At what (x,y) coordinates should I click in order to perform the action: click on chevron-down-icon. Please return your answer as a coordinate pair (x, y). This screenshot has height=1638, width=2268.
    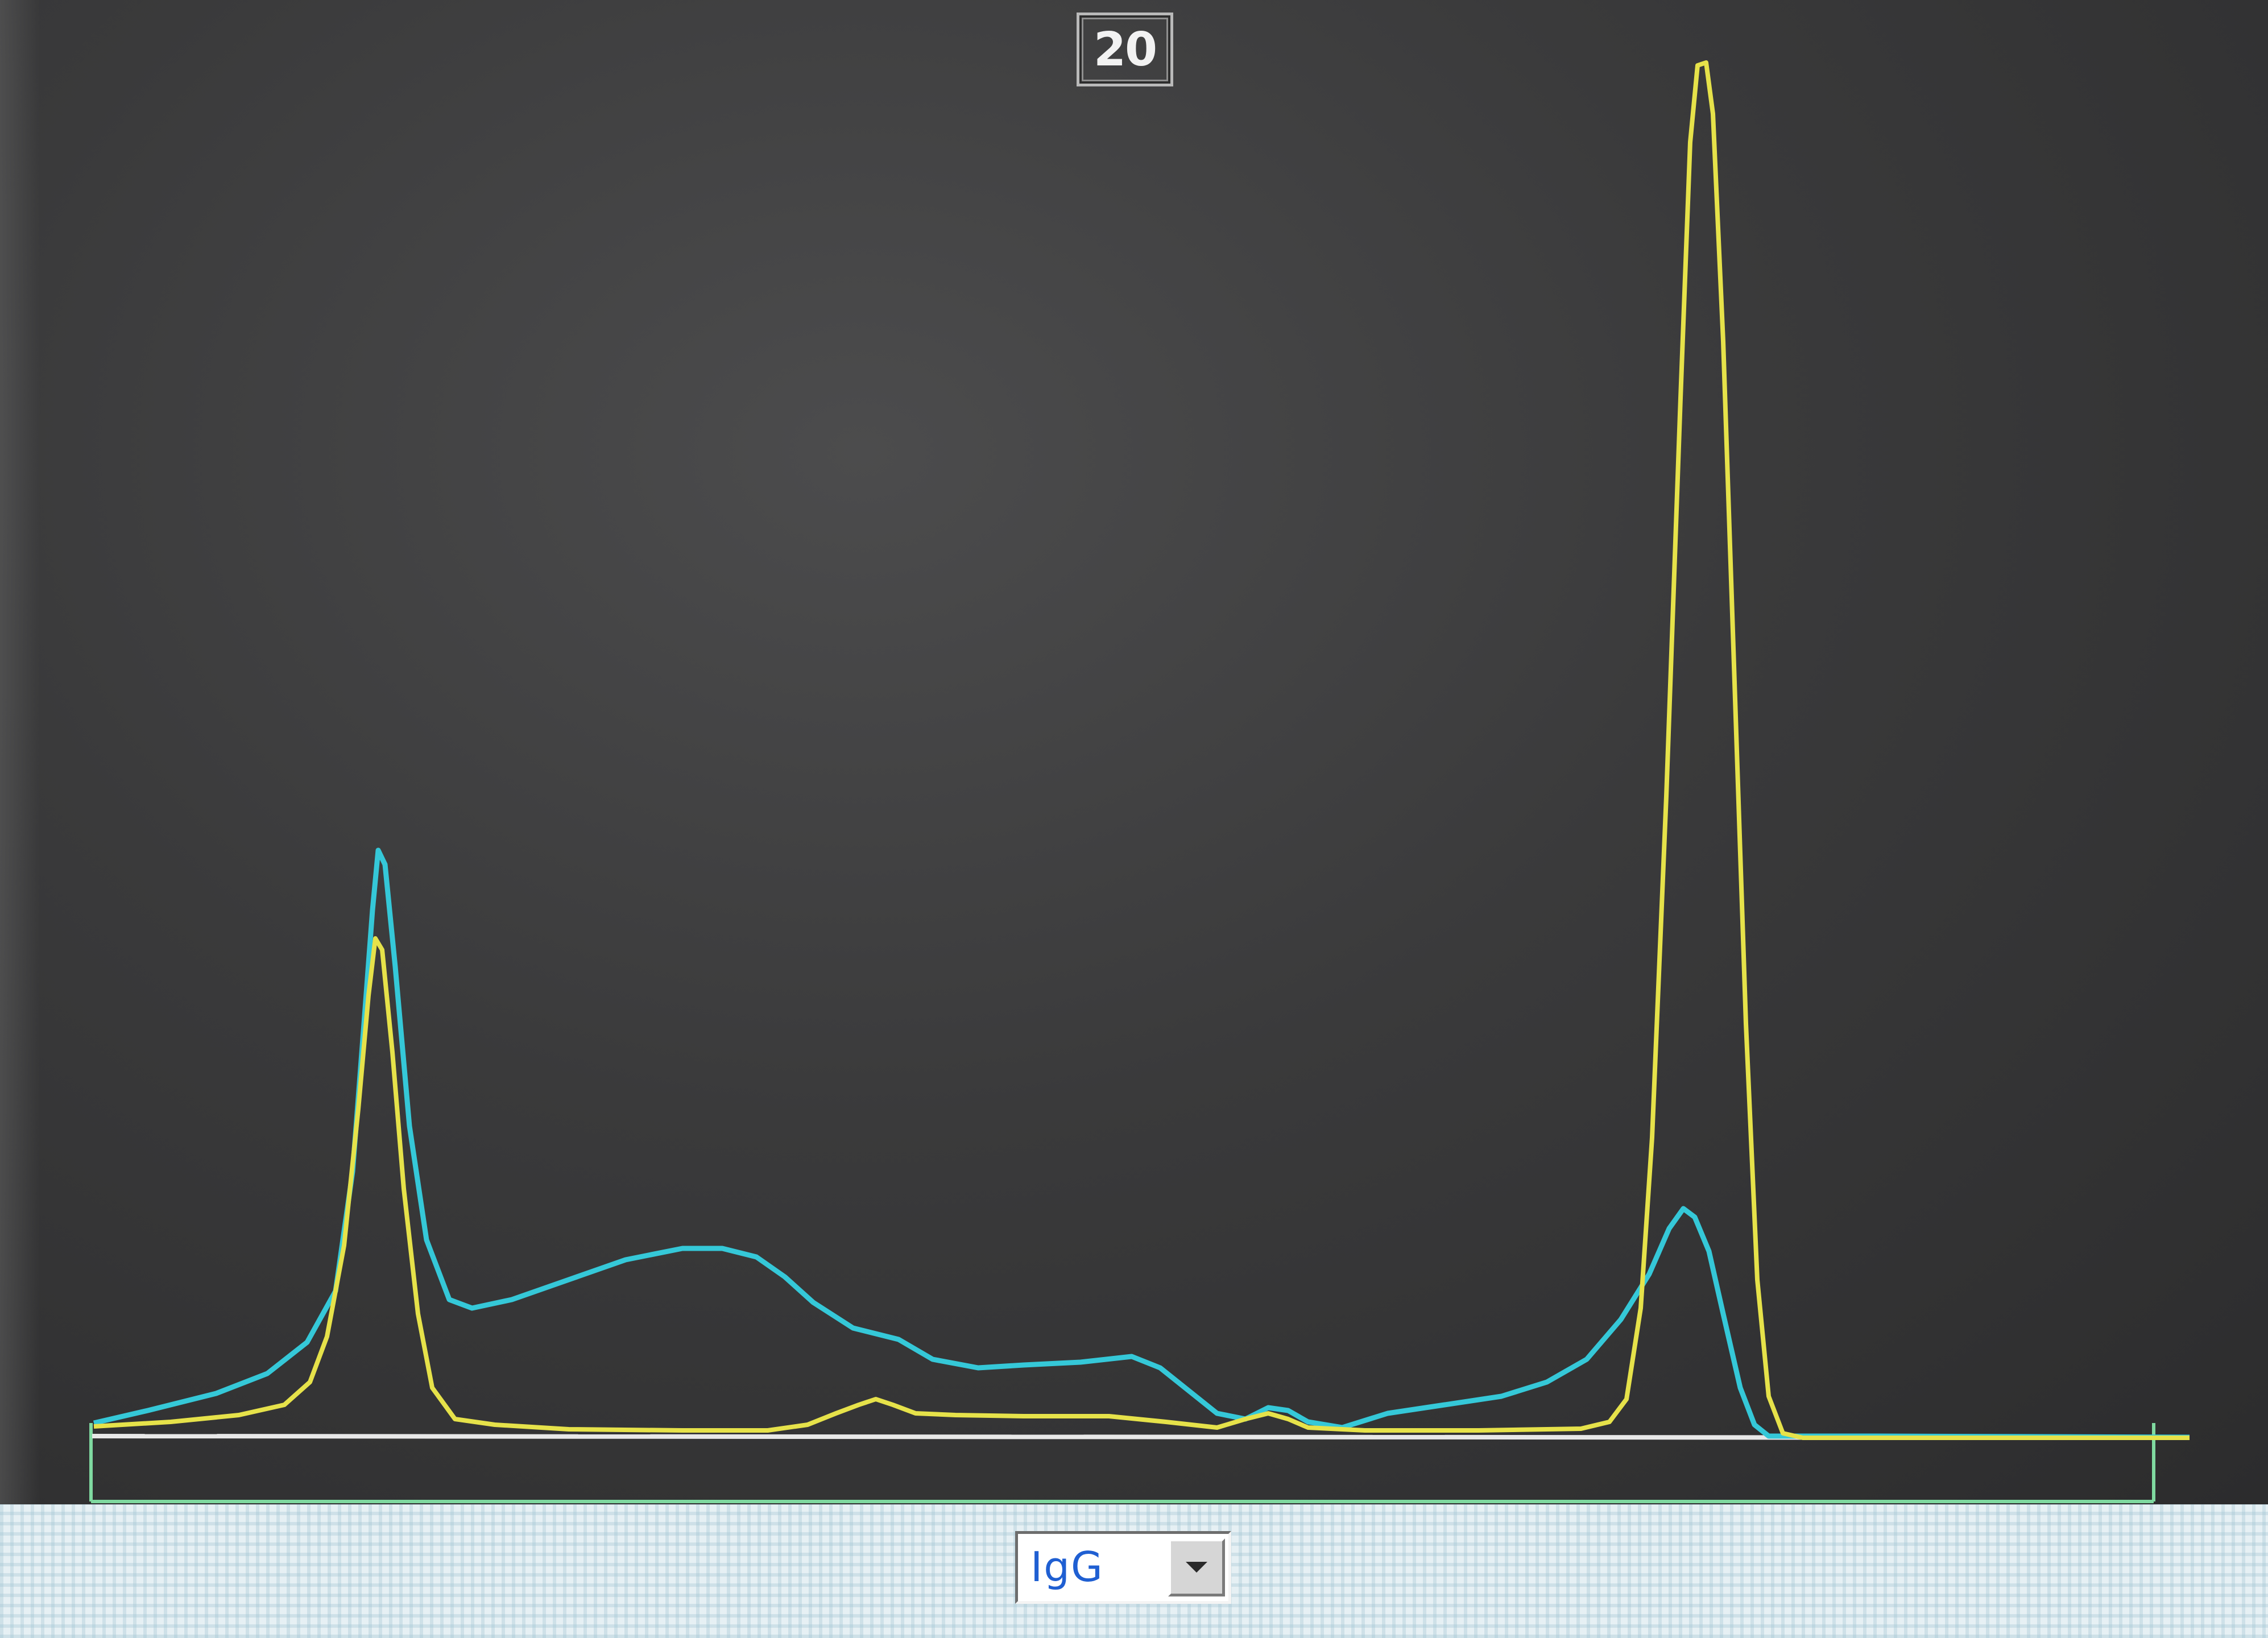
    Looking at the image, I should click on (1196, 1567).